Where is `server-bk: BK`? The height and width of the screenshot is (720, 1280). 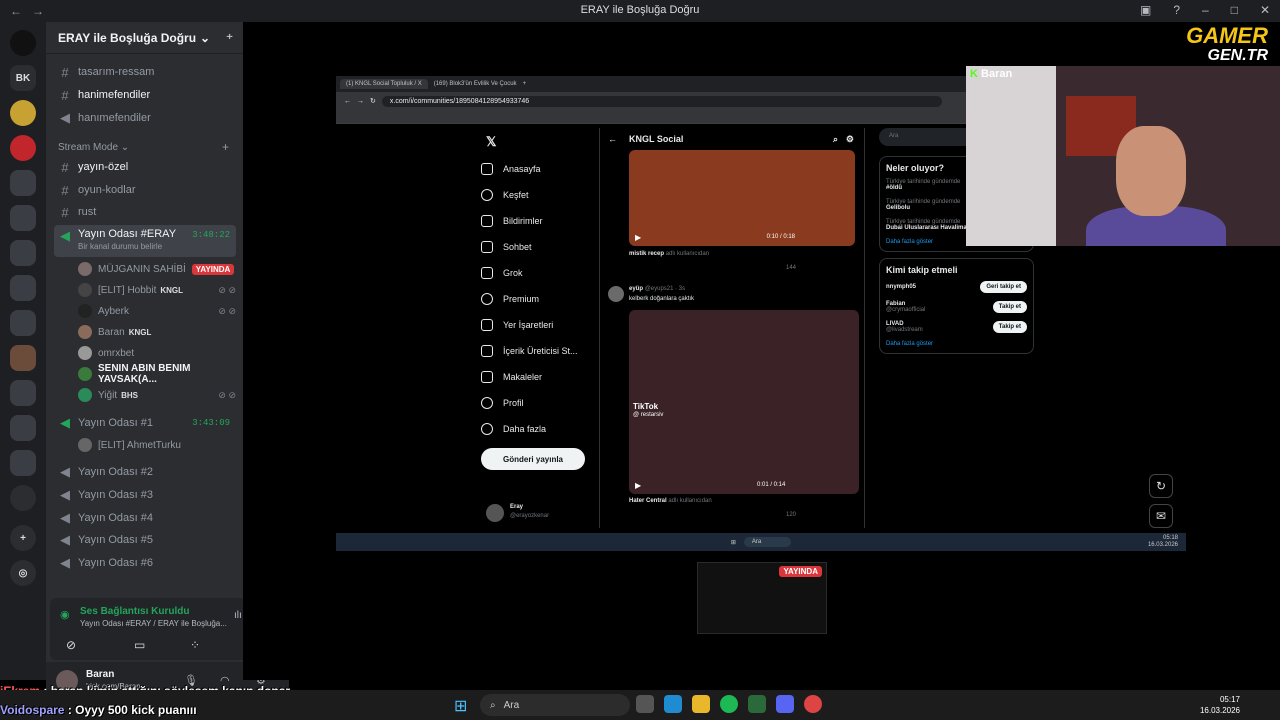
server-bk: BK is located at coordinates (23, 78).